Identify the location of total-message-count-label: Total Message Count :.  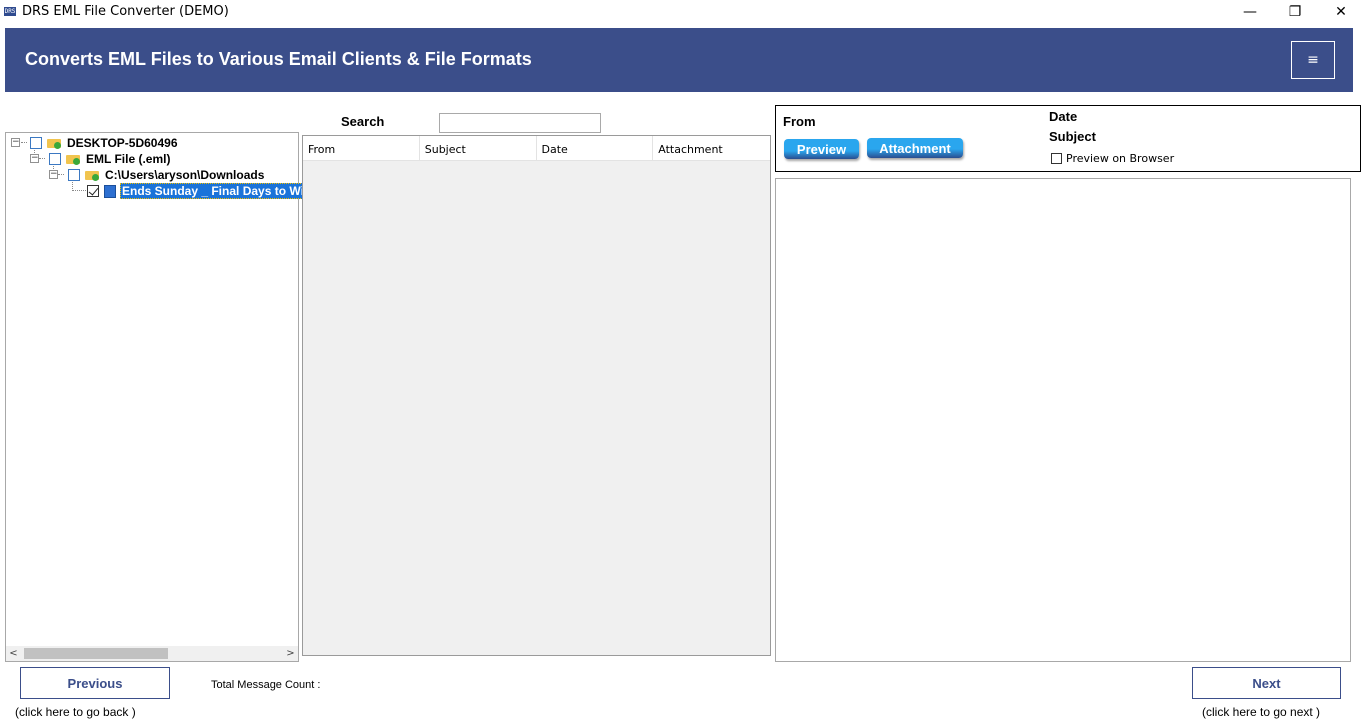
(266, 685).